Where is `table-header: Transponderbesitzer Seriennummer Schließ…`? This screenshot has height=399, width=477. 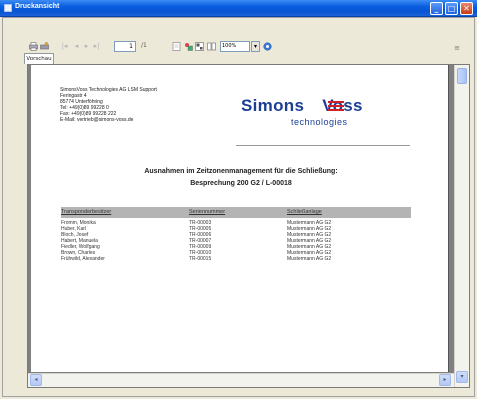
table-header: Transponderbesitzer Seriennummer Schließ… is located at coordinates (236, 212).